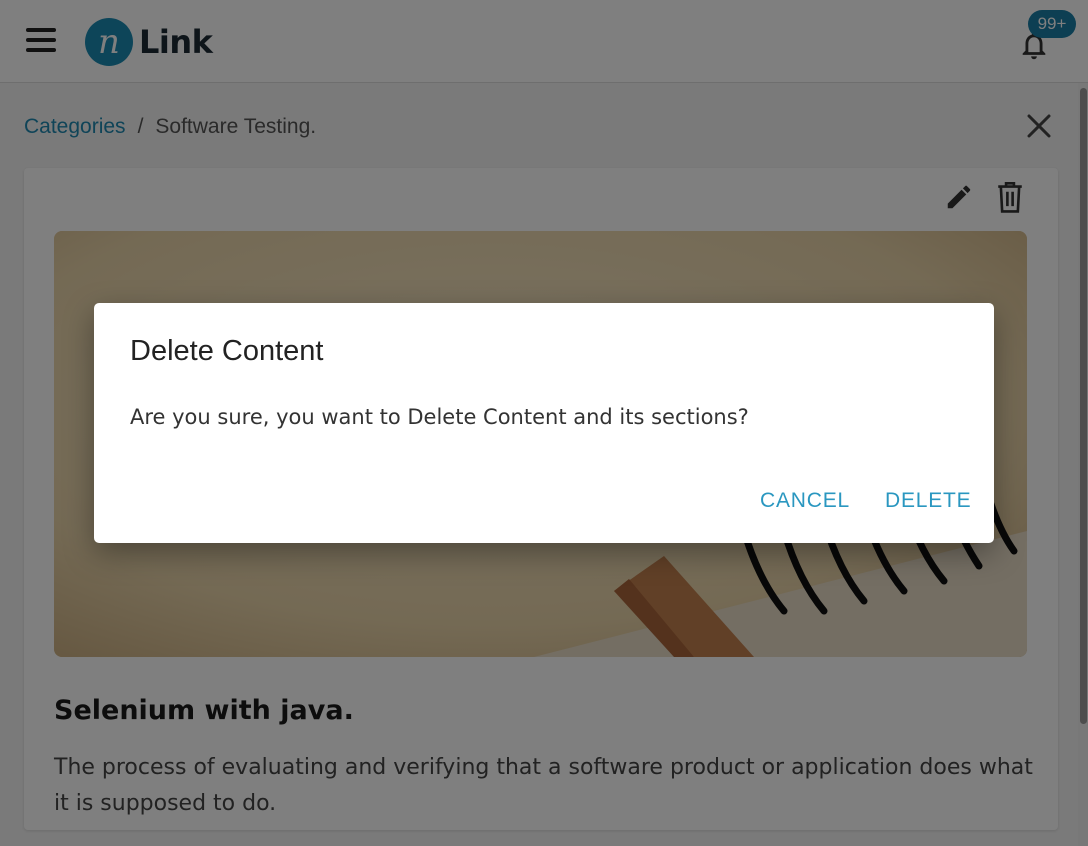  I want to click on dialog-title: Delete Content, so click(227, 351).